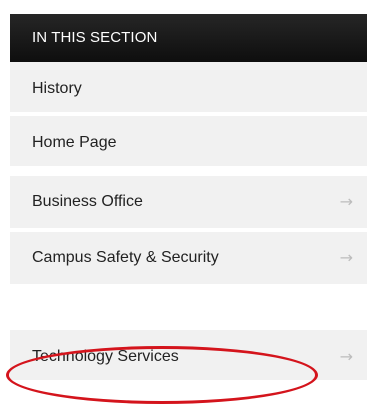  What do you see at coordinates (188, 89) in the screenshot?
I see `nav-item-history: History` at bounding box center [188, 89].